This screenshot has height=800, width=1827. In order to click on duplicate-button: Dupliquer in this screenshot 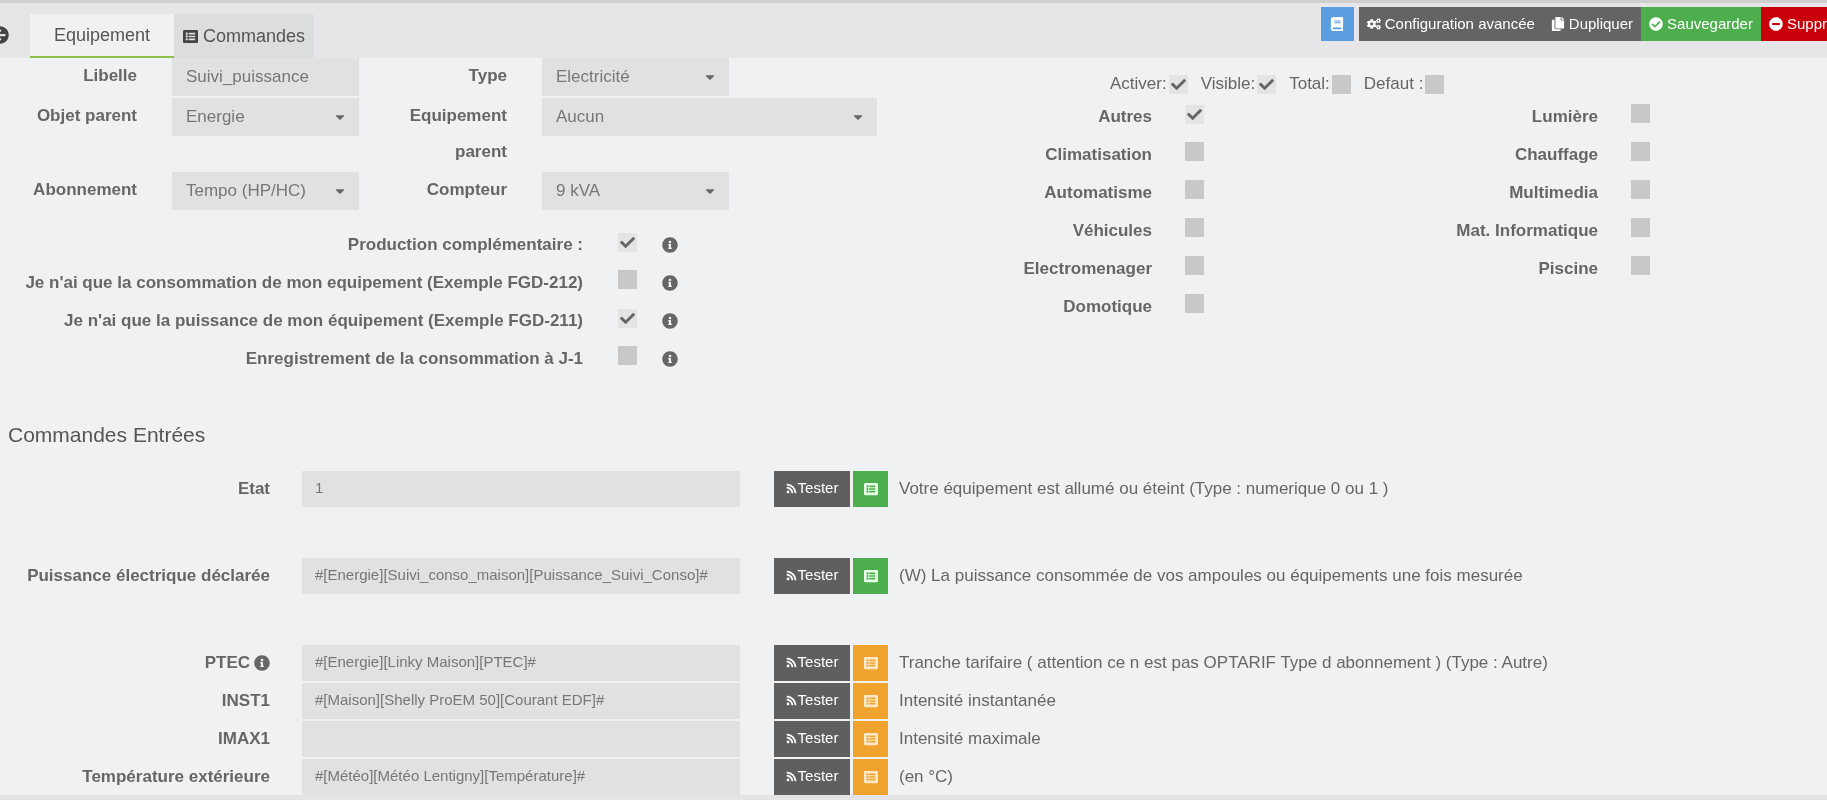, I will do `click(1592, 24)`.